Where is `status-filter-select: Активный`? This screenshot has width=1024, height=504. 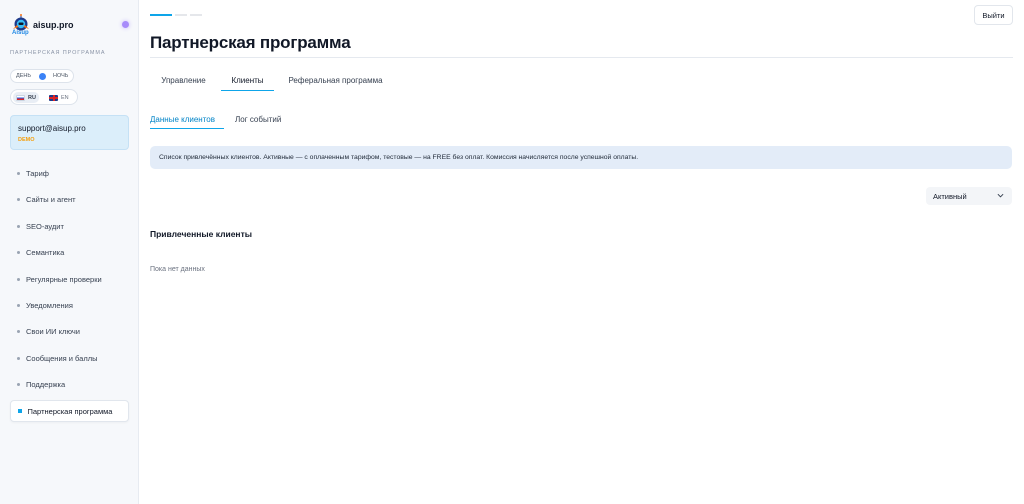
status-filter-select: Активный is located at coordinates (969, 196).